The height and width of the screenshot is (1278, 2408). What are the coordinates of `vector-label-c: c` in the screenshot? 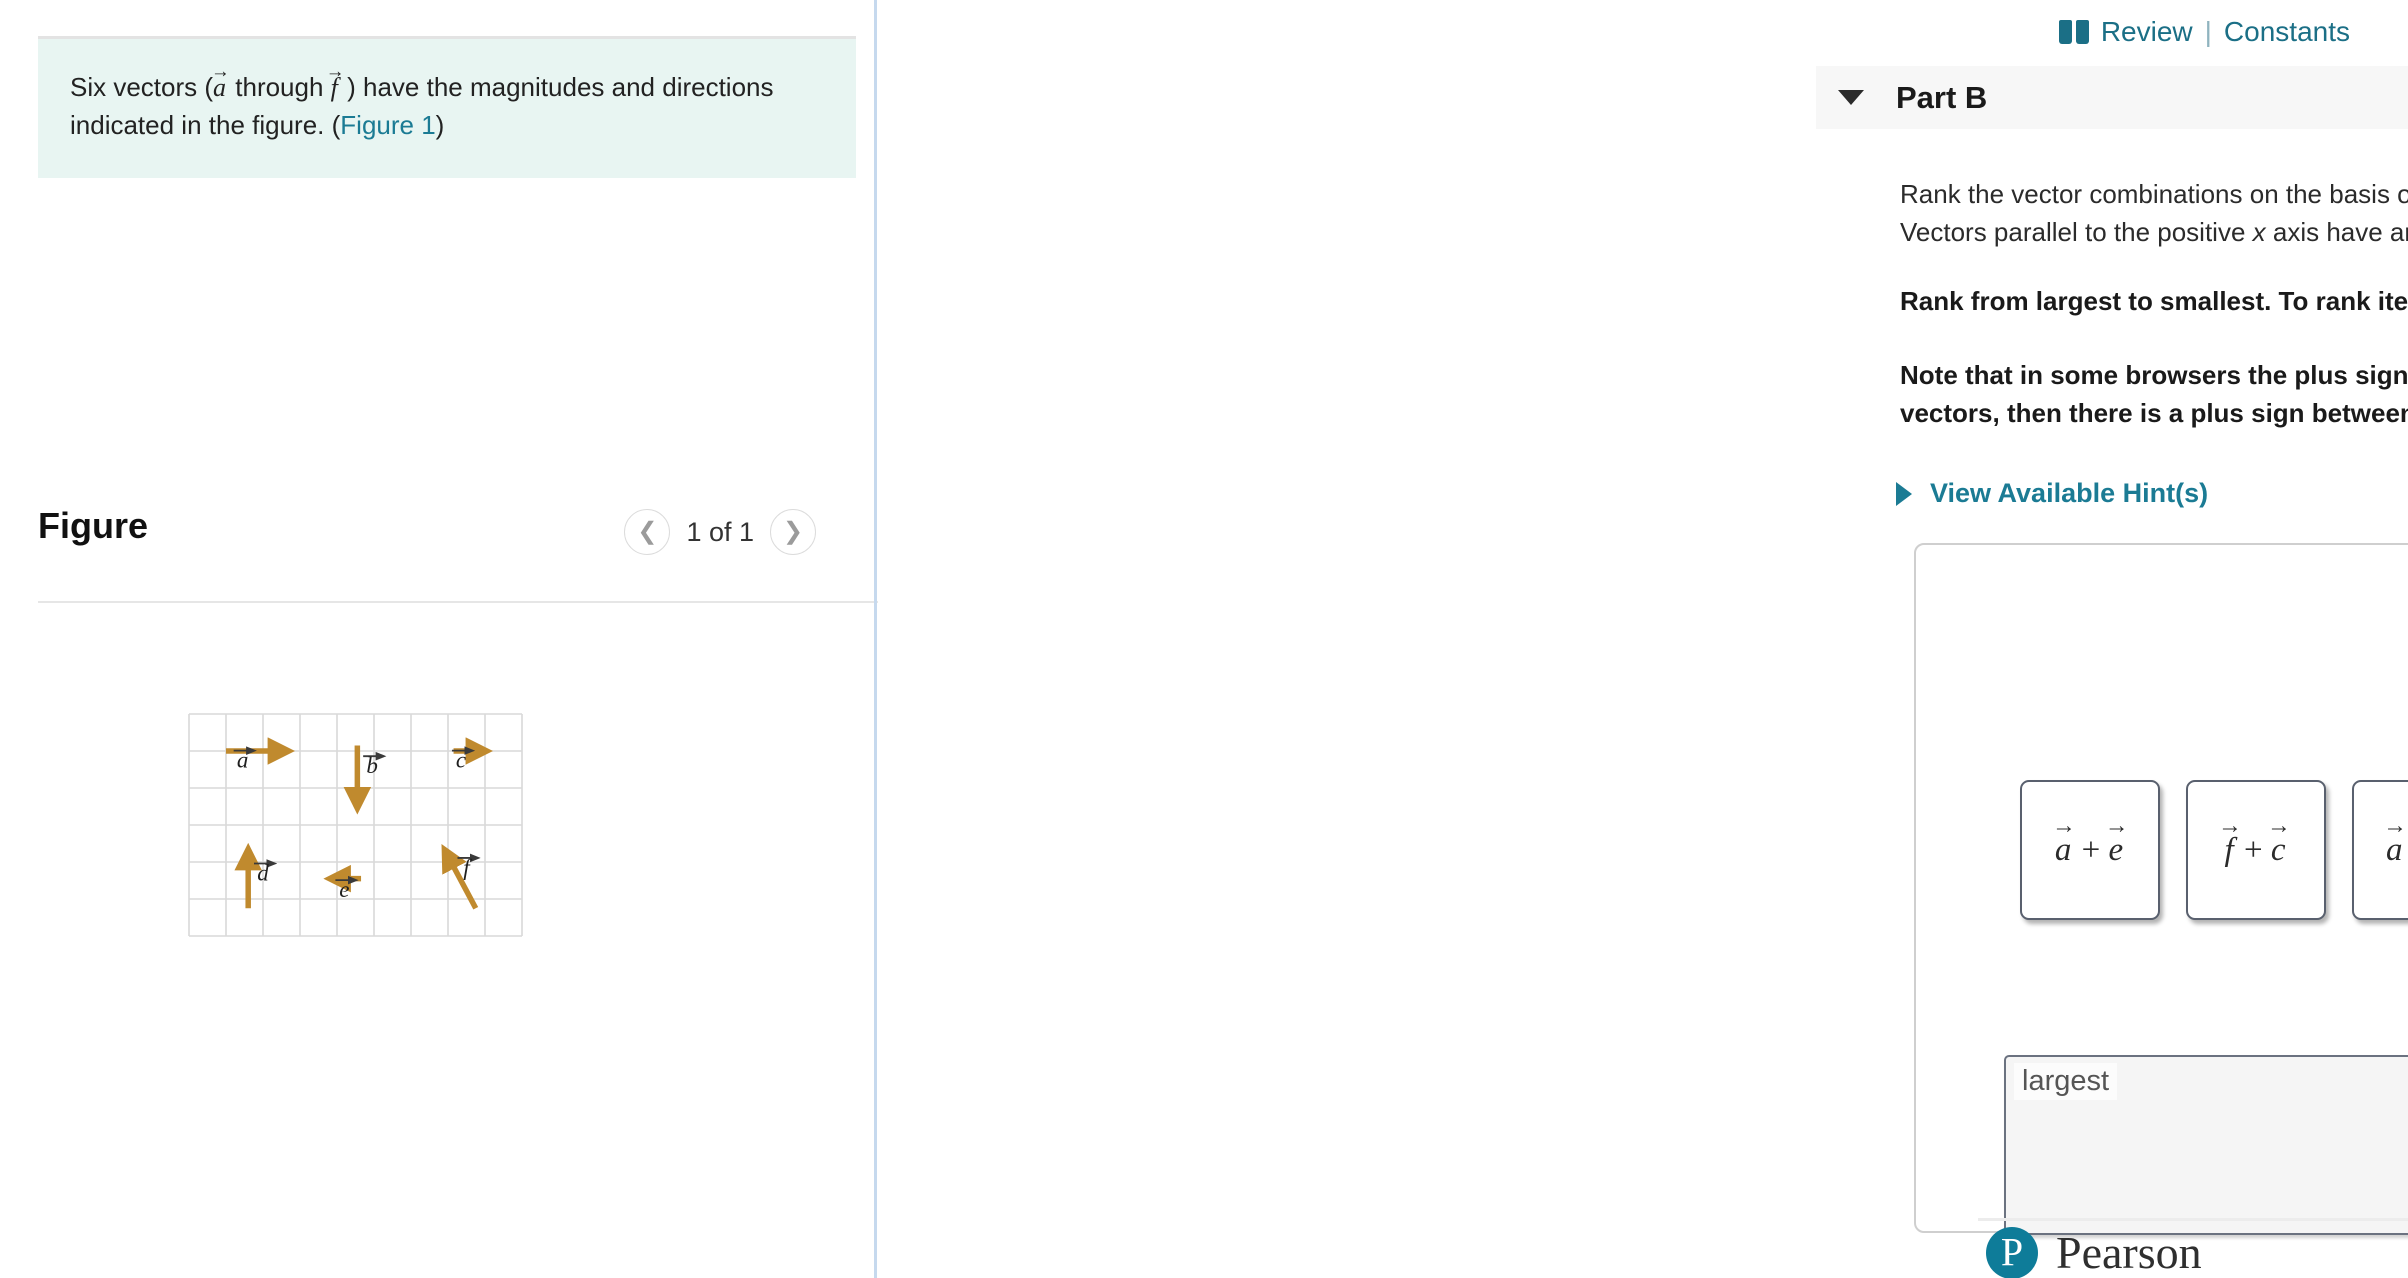 It's located at (461, 760).